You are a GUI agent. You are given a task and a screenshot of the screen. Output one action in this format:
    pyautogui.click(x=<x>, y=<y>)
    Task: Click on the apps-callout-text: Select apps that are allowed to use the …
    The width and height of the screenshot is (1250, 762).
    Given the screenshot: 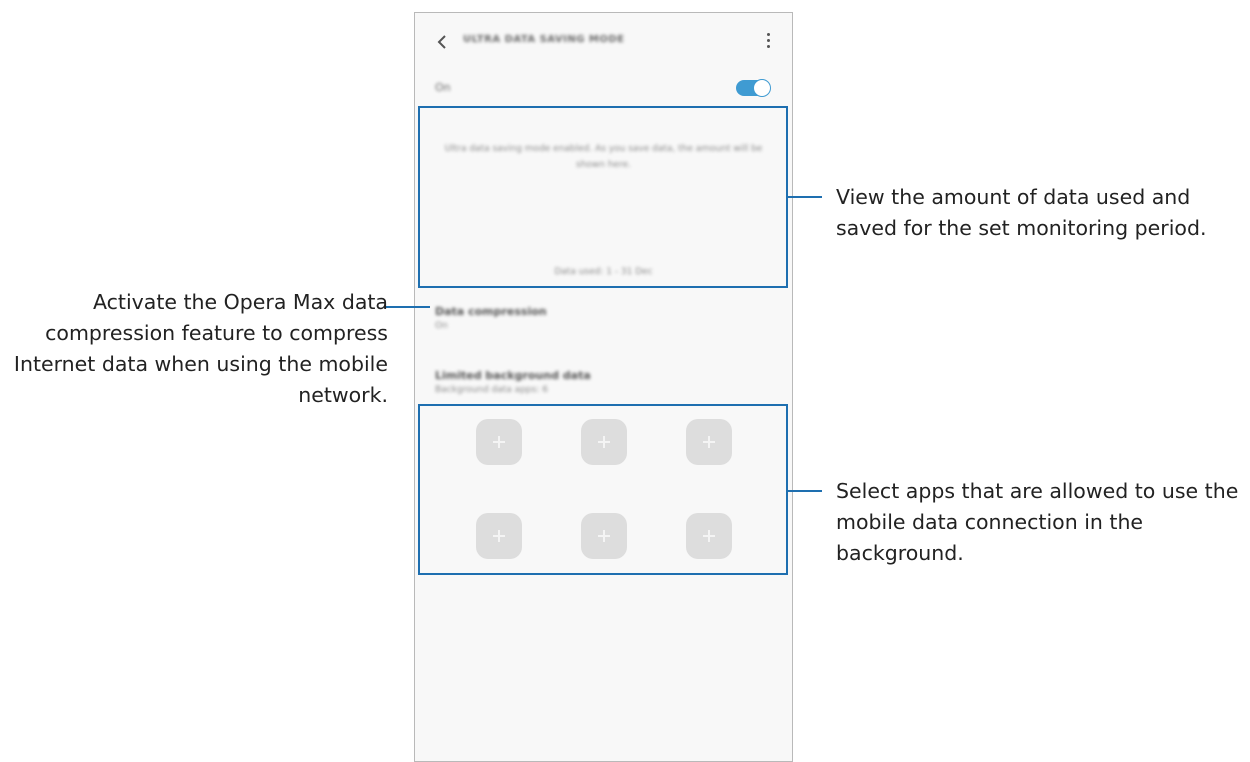 What is the action you would take?
    pyautogui.click(x=1037, y=522)
    